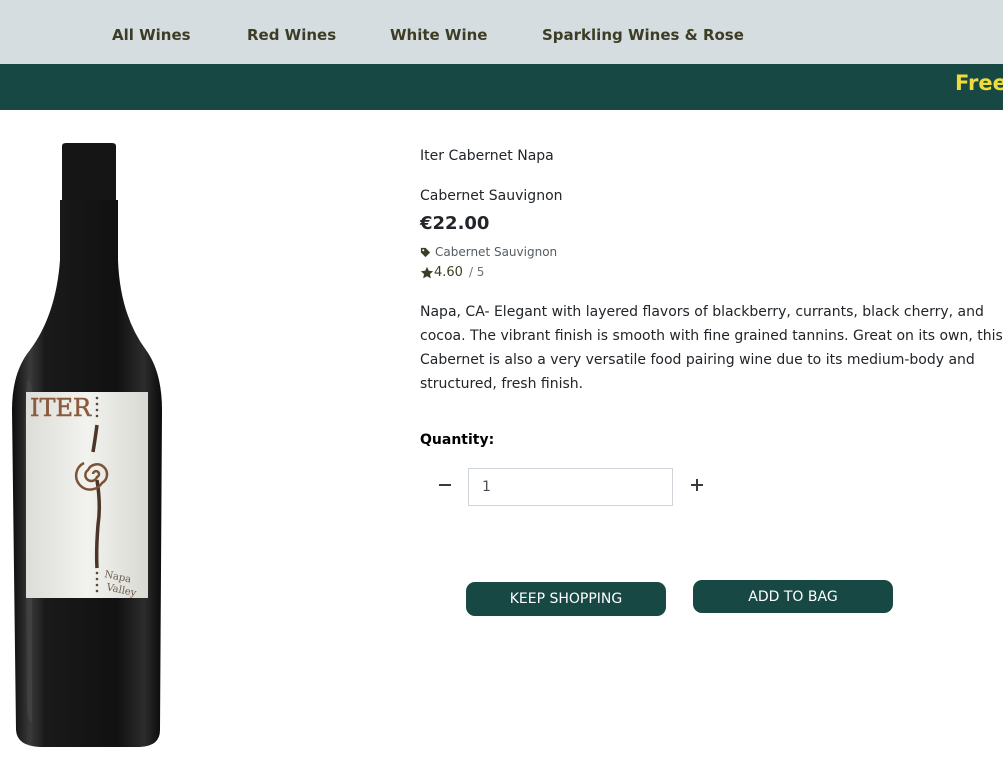 This screenshot has width=1003, height=765. What do you see at coordinates (566, 599) in the screenshot?
I see `keep-shopping-button: KEEP SHOPPING` at bounding box center [566, 599].